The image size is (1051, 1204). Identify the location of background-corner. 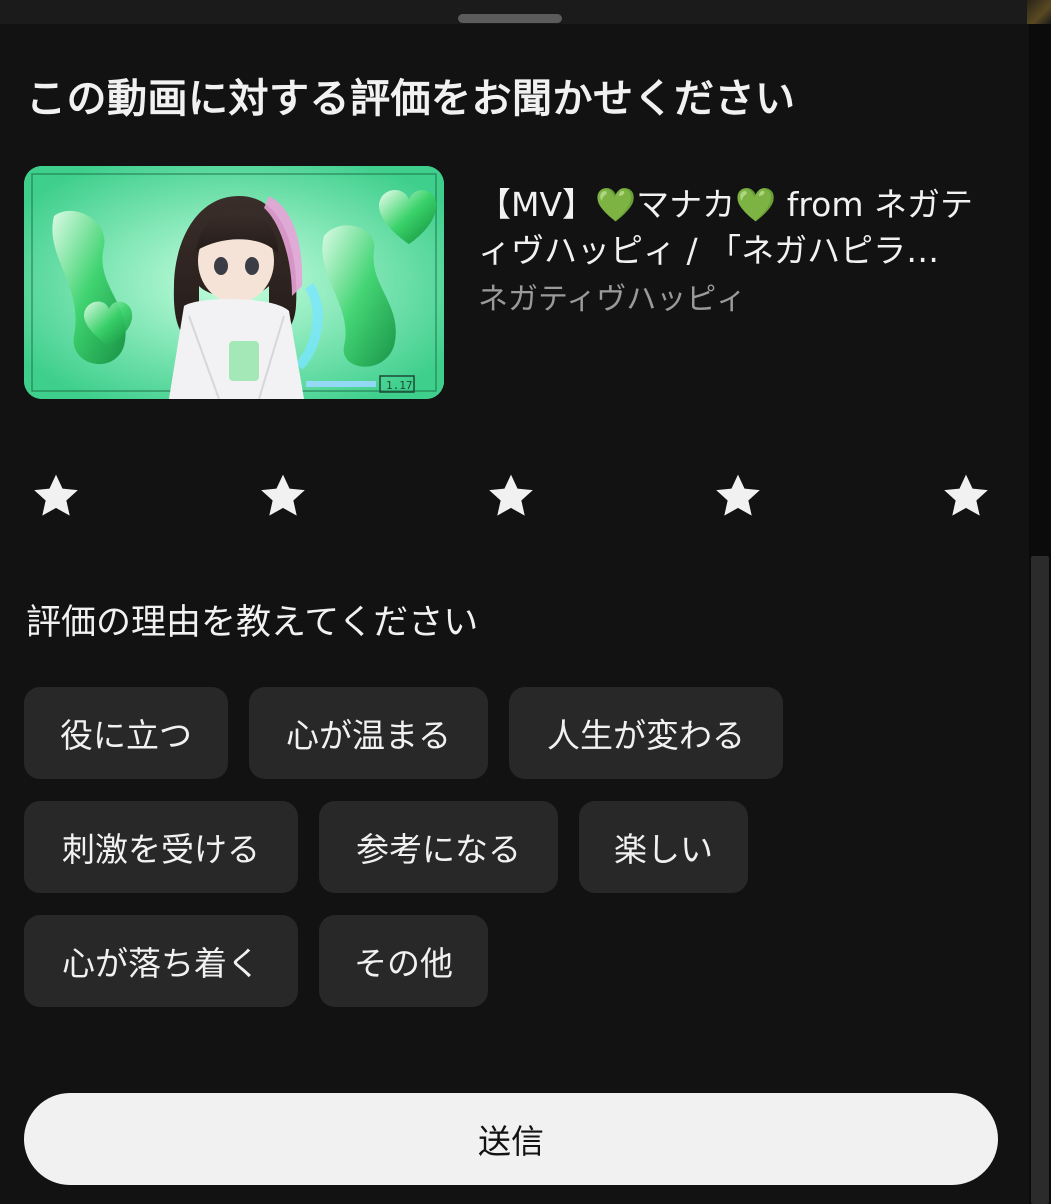
(1039, 12).